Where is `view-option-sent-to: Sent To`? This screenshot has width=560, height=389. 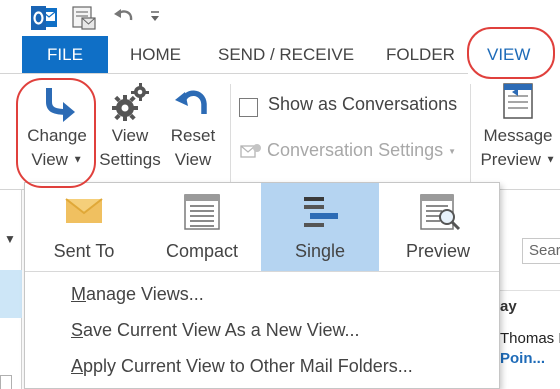 view-option-sent-to: Sent To is located at coordinates (84, 227).